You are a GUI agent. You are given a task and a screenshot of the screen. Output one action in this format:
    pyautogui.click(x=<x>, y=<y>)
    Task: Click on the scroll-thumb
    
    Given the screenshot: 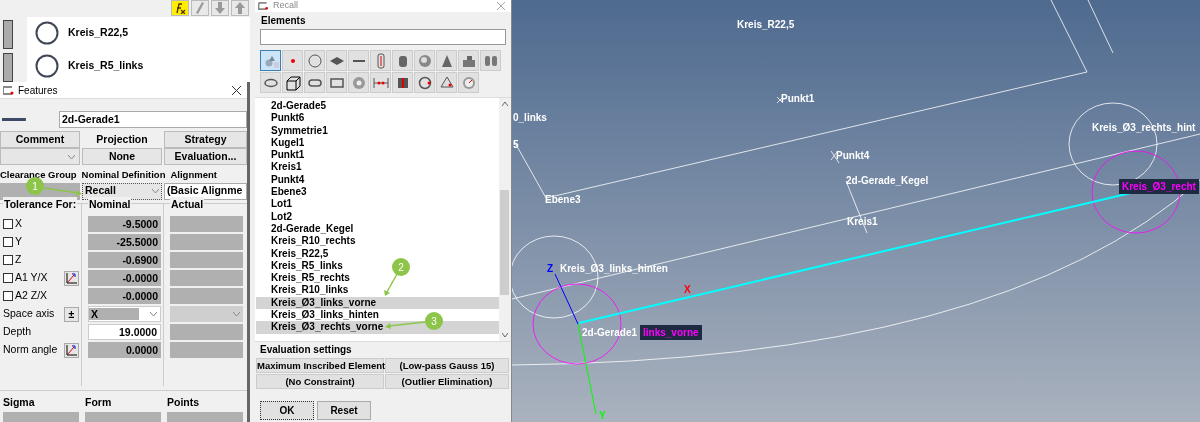 What is the action you would take?
    pyautogui.click(x=504, y=242)
    